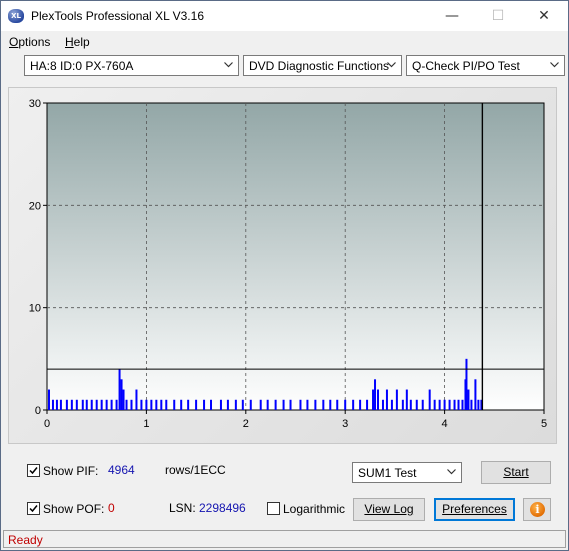 The height and width of the screenshot is (551, 569). Describe the element at coordinates (222, 508) in the screenshot. I see `lsn-value: 2298496` at that location.